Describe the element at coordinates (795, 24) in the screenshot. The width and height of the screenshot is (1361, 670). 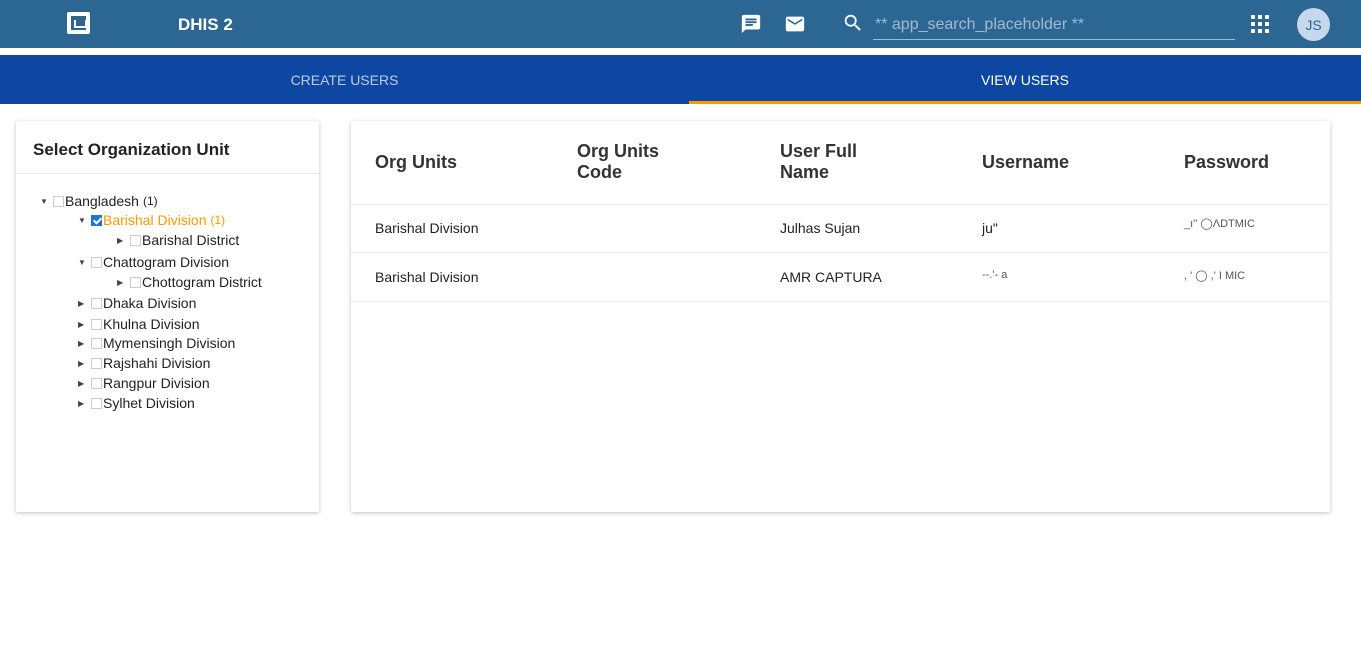
I see `messages-mail-icon` at that location.